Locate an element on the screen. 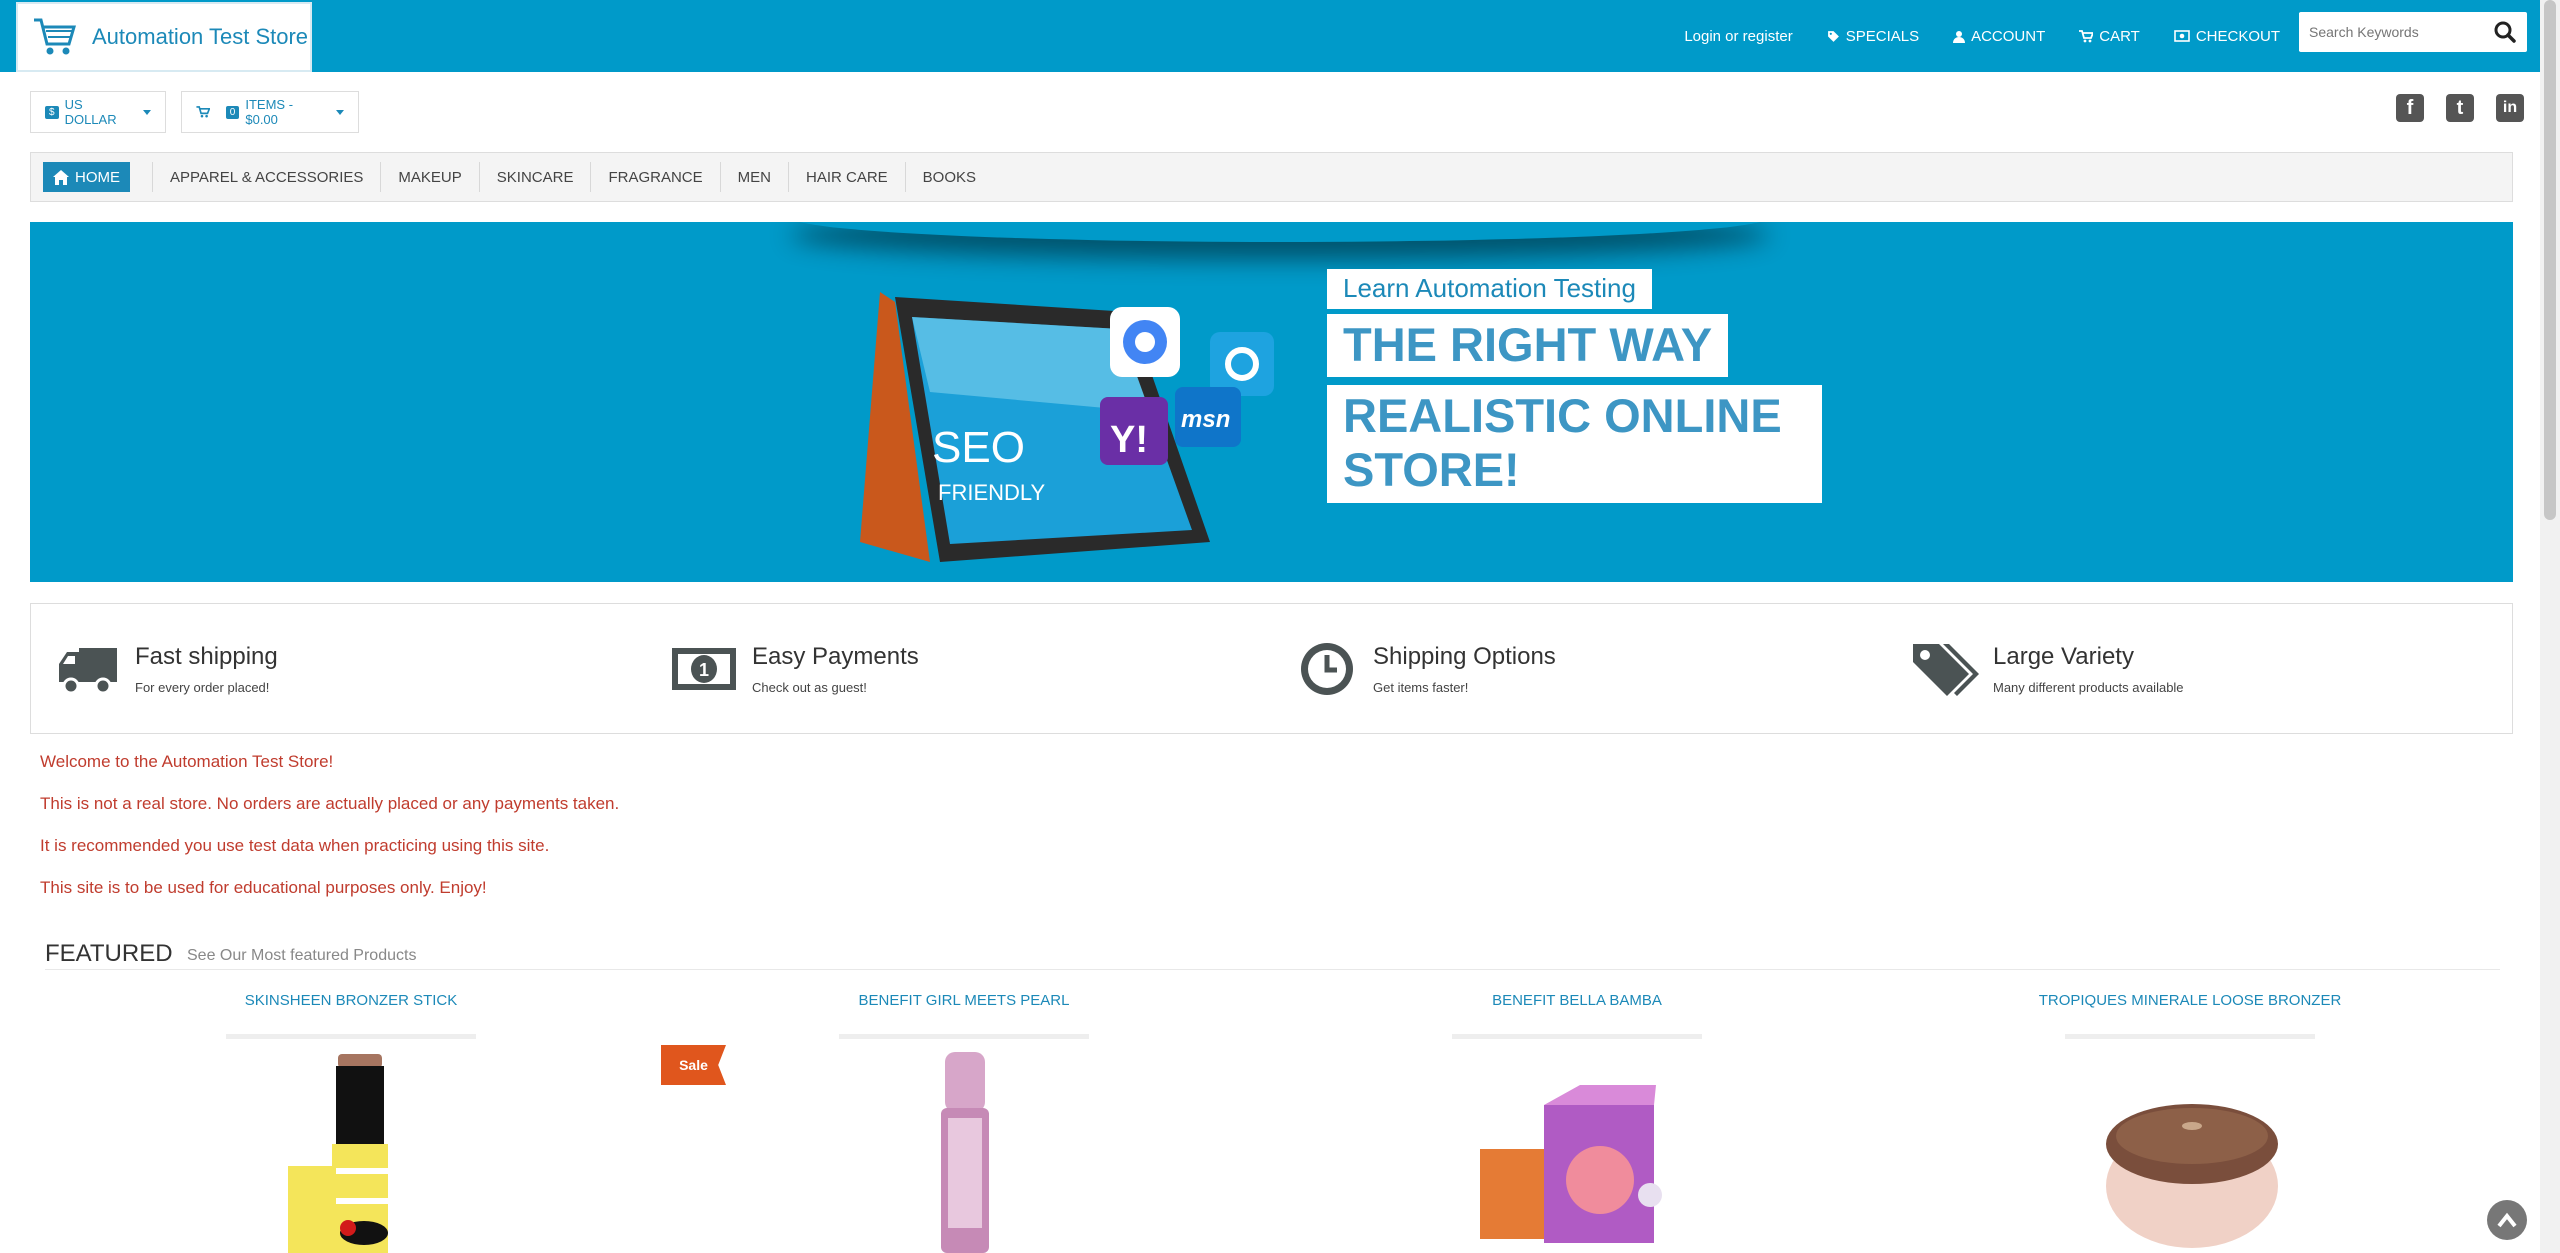 The width and height of the screenshot is (2560, 1253). clock-icon is located at coordinates (1327, 668).